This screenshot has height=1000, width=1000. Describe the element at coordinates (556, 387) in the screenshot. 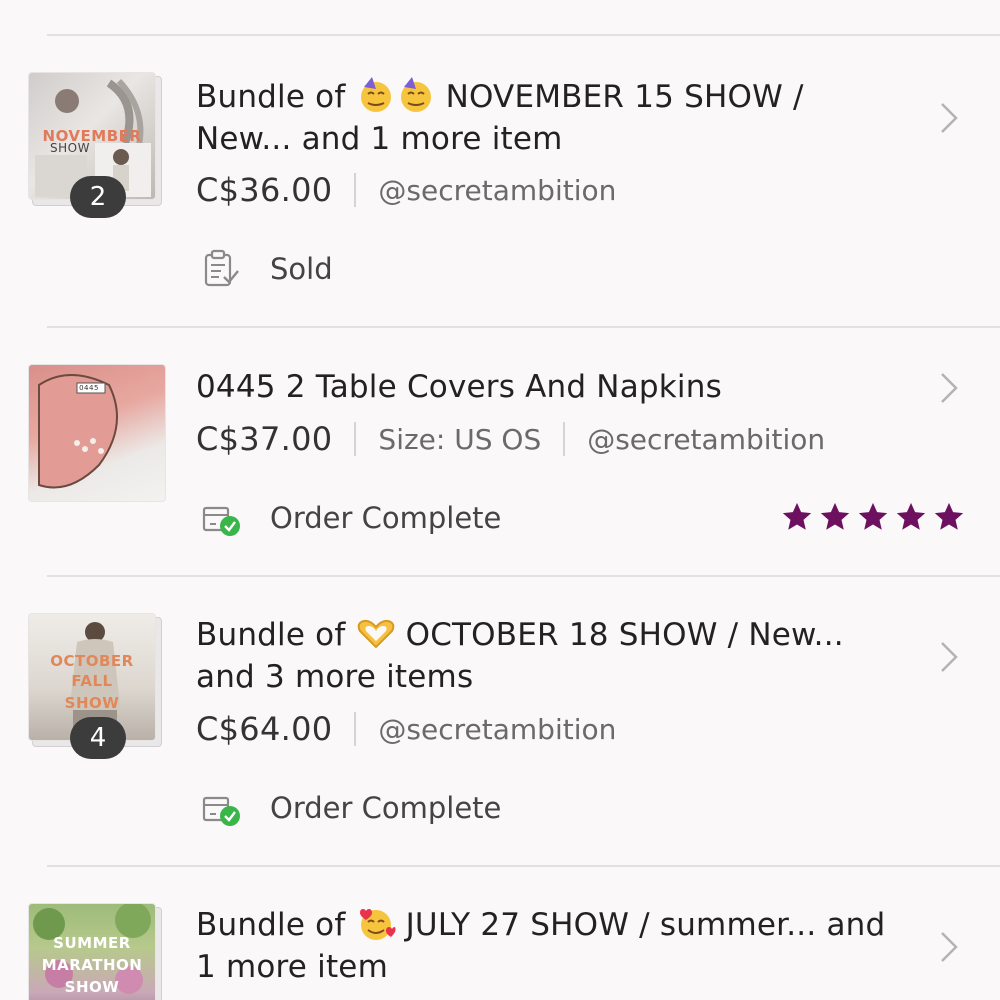

I see `order-title: 0445 2 Table Covers And Napkins` at that location.